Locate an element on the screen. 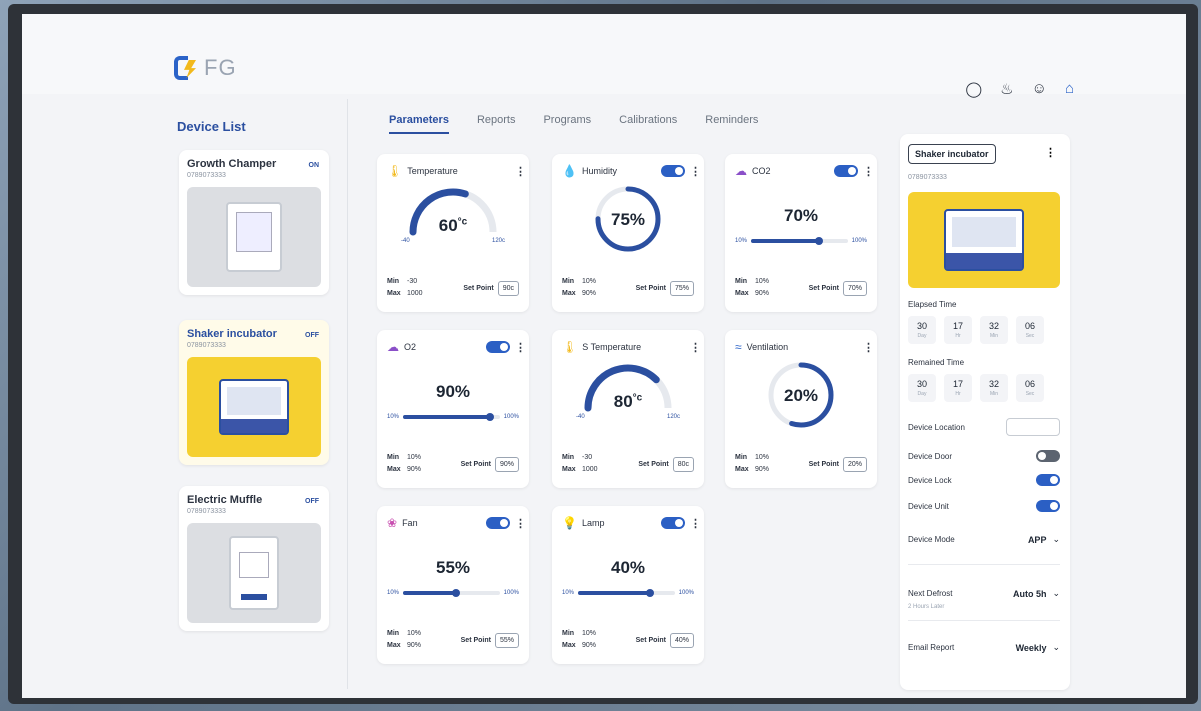  panel-device-title: Shaker incubator is located at coordinates (952, 154).